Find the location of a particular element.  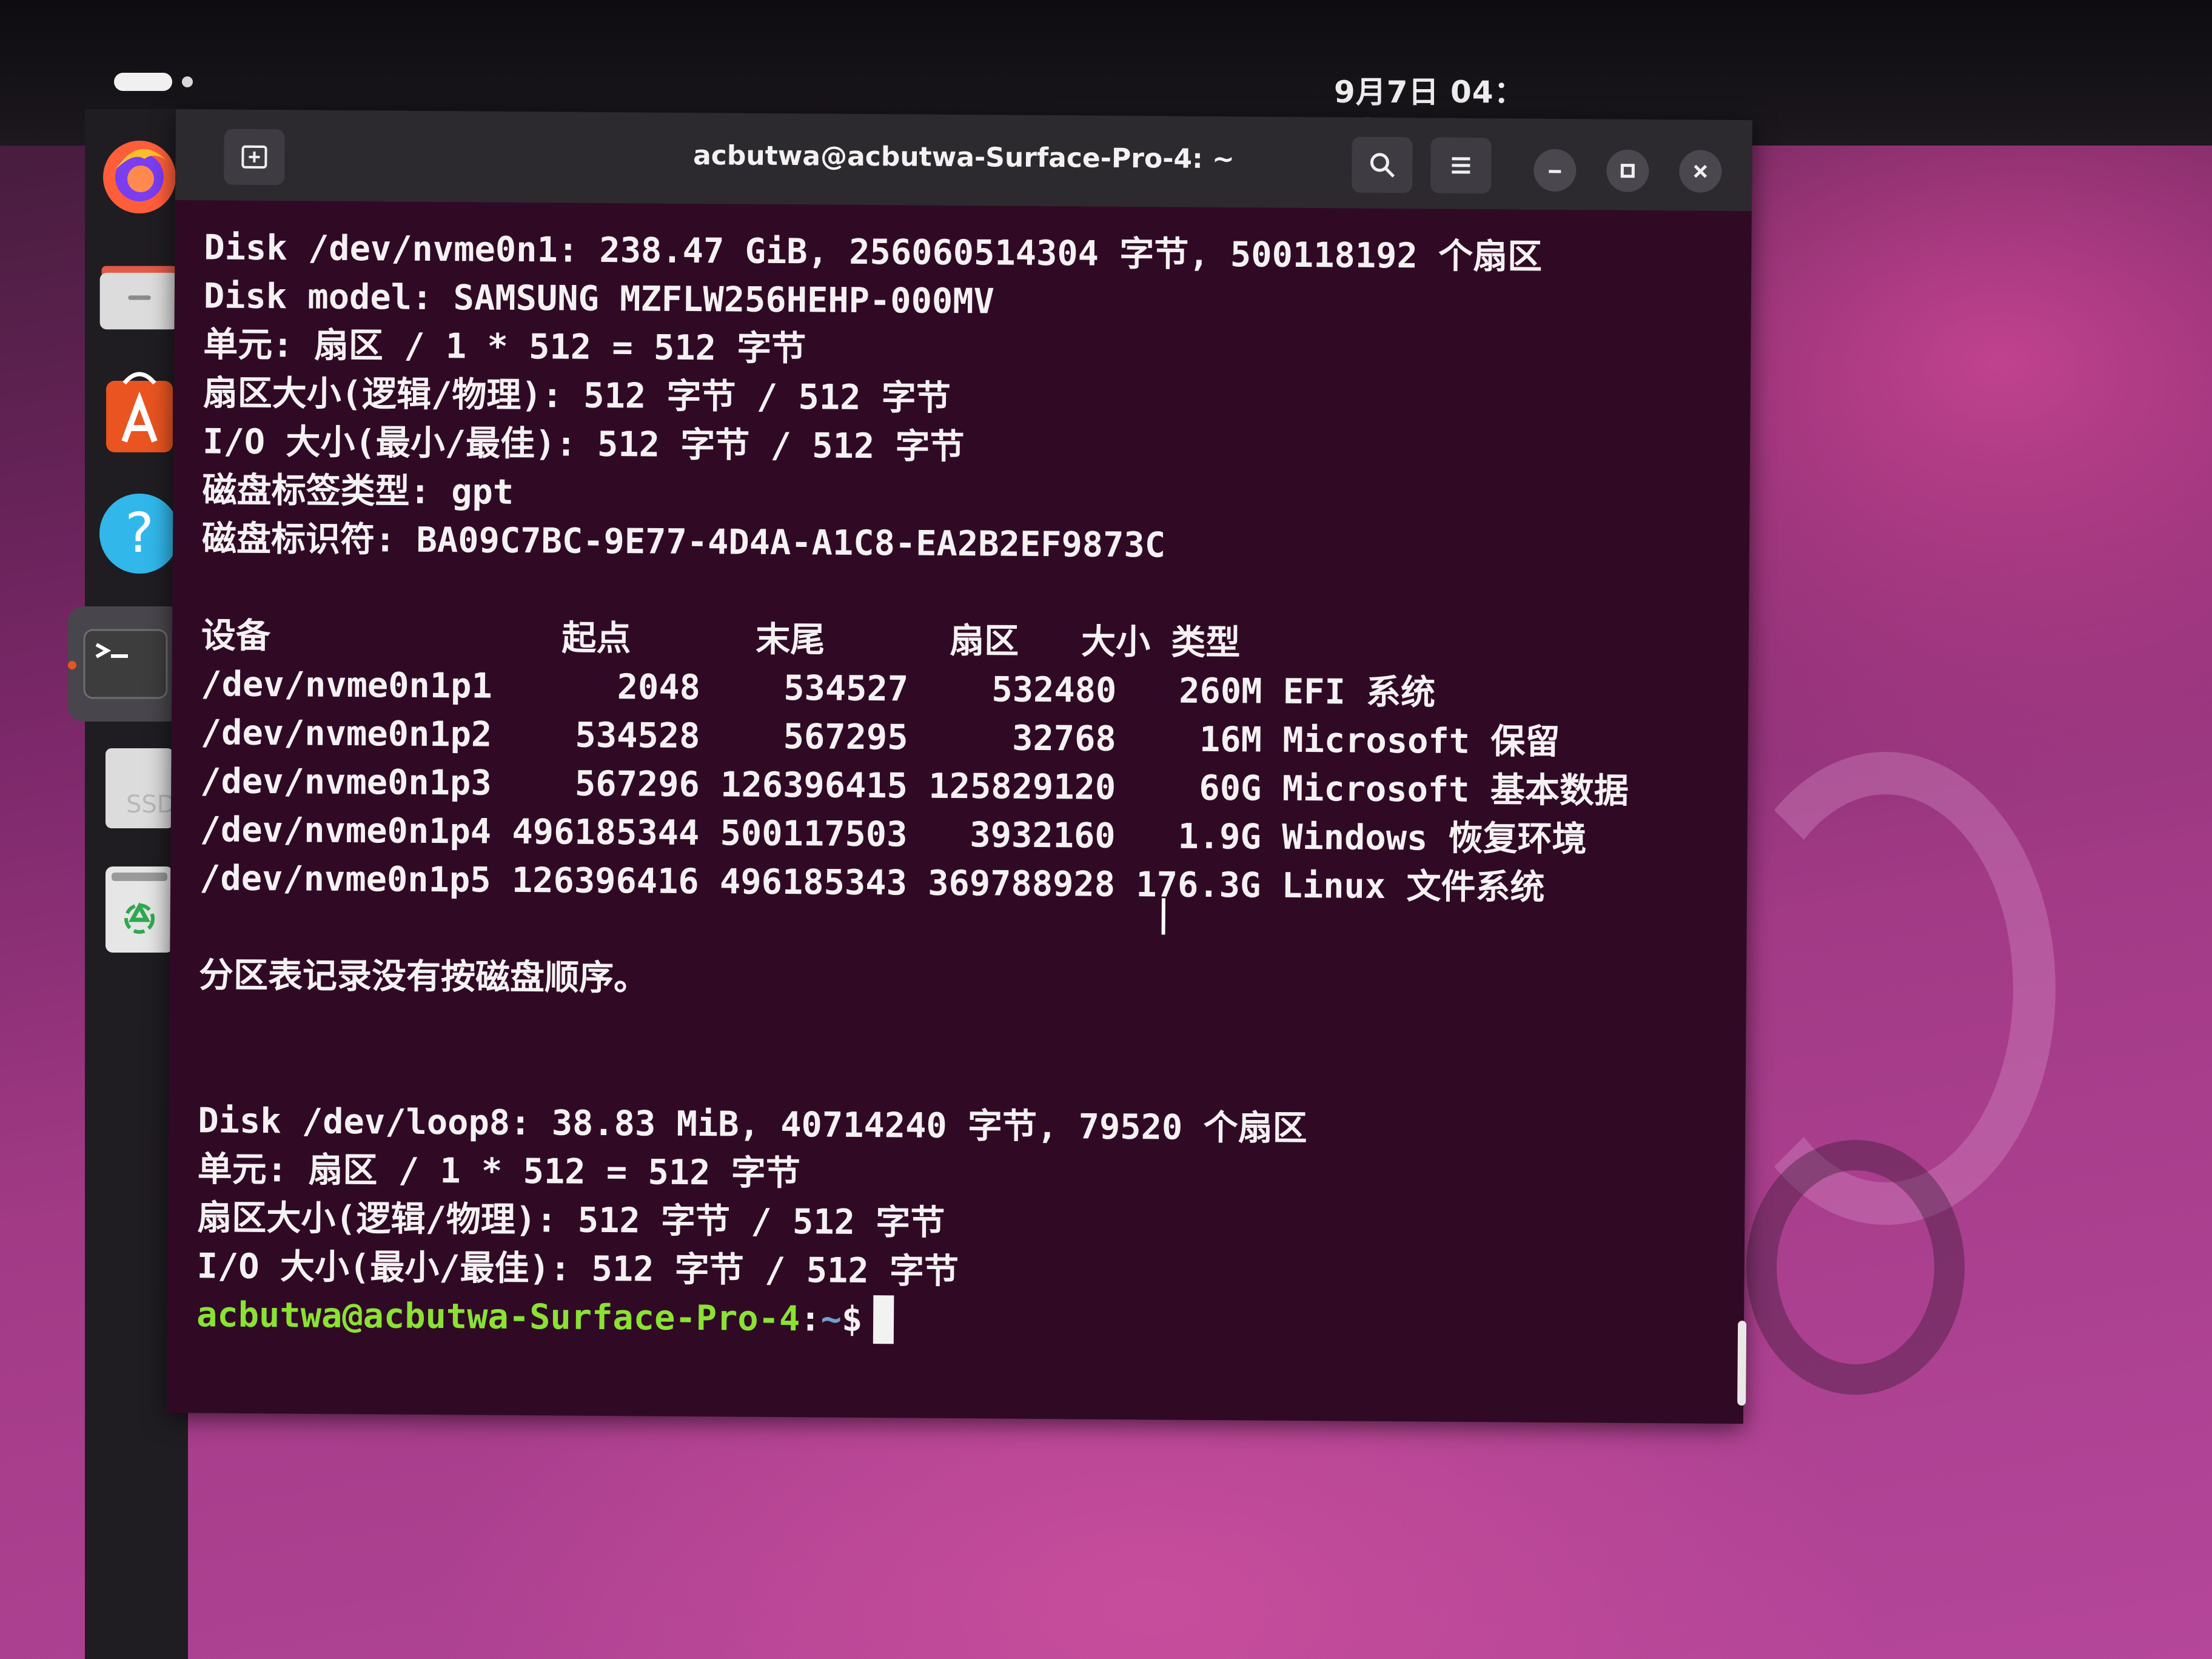

running-indicator is located at coordinates (72, 665).